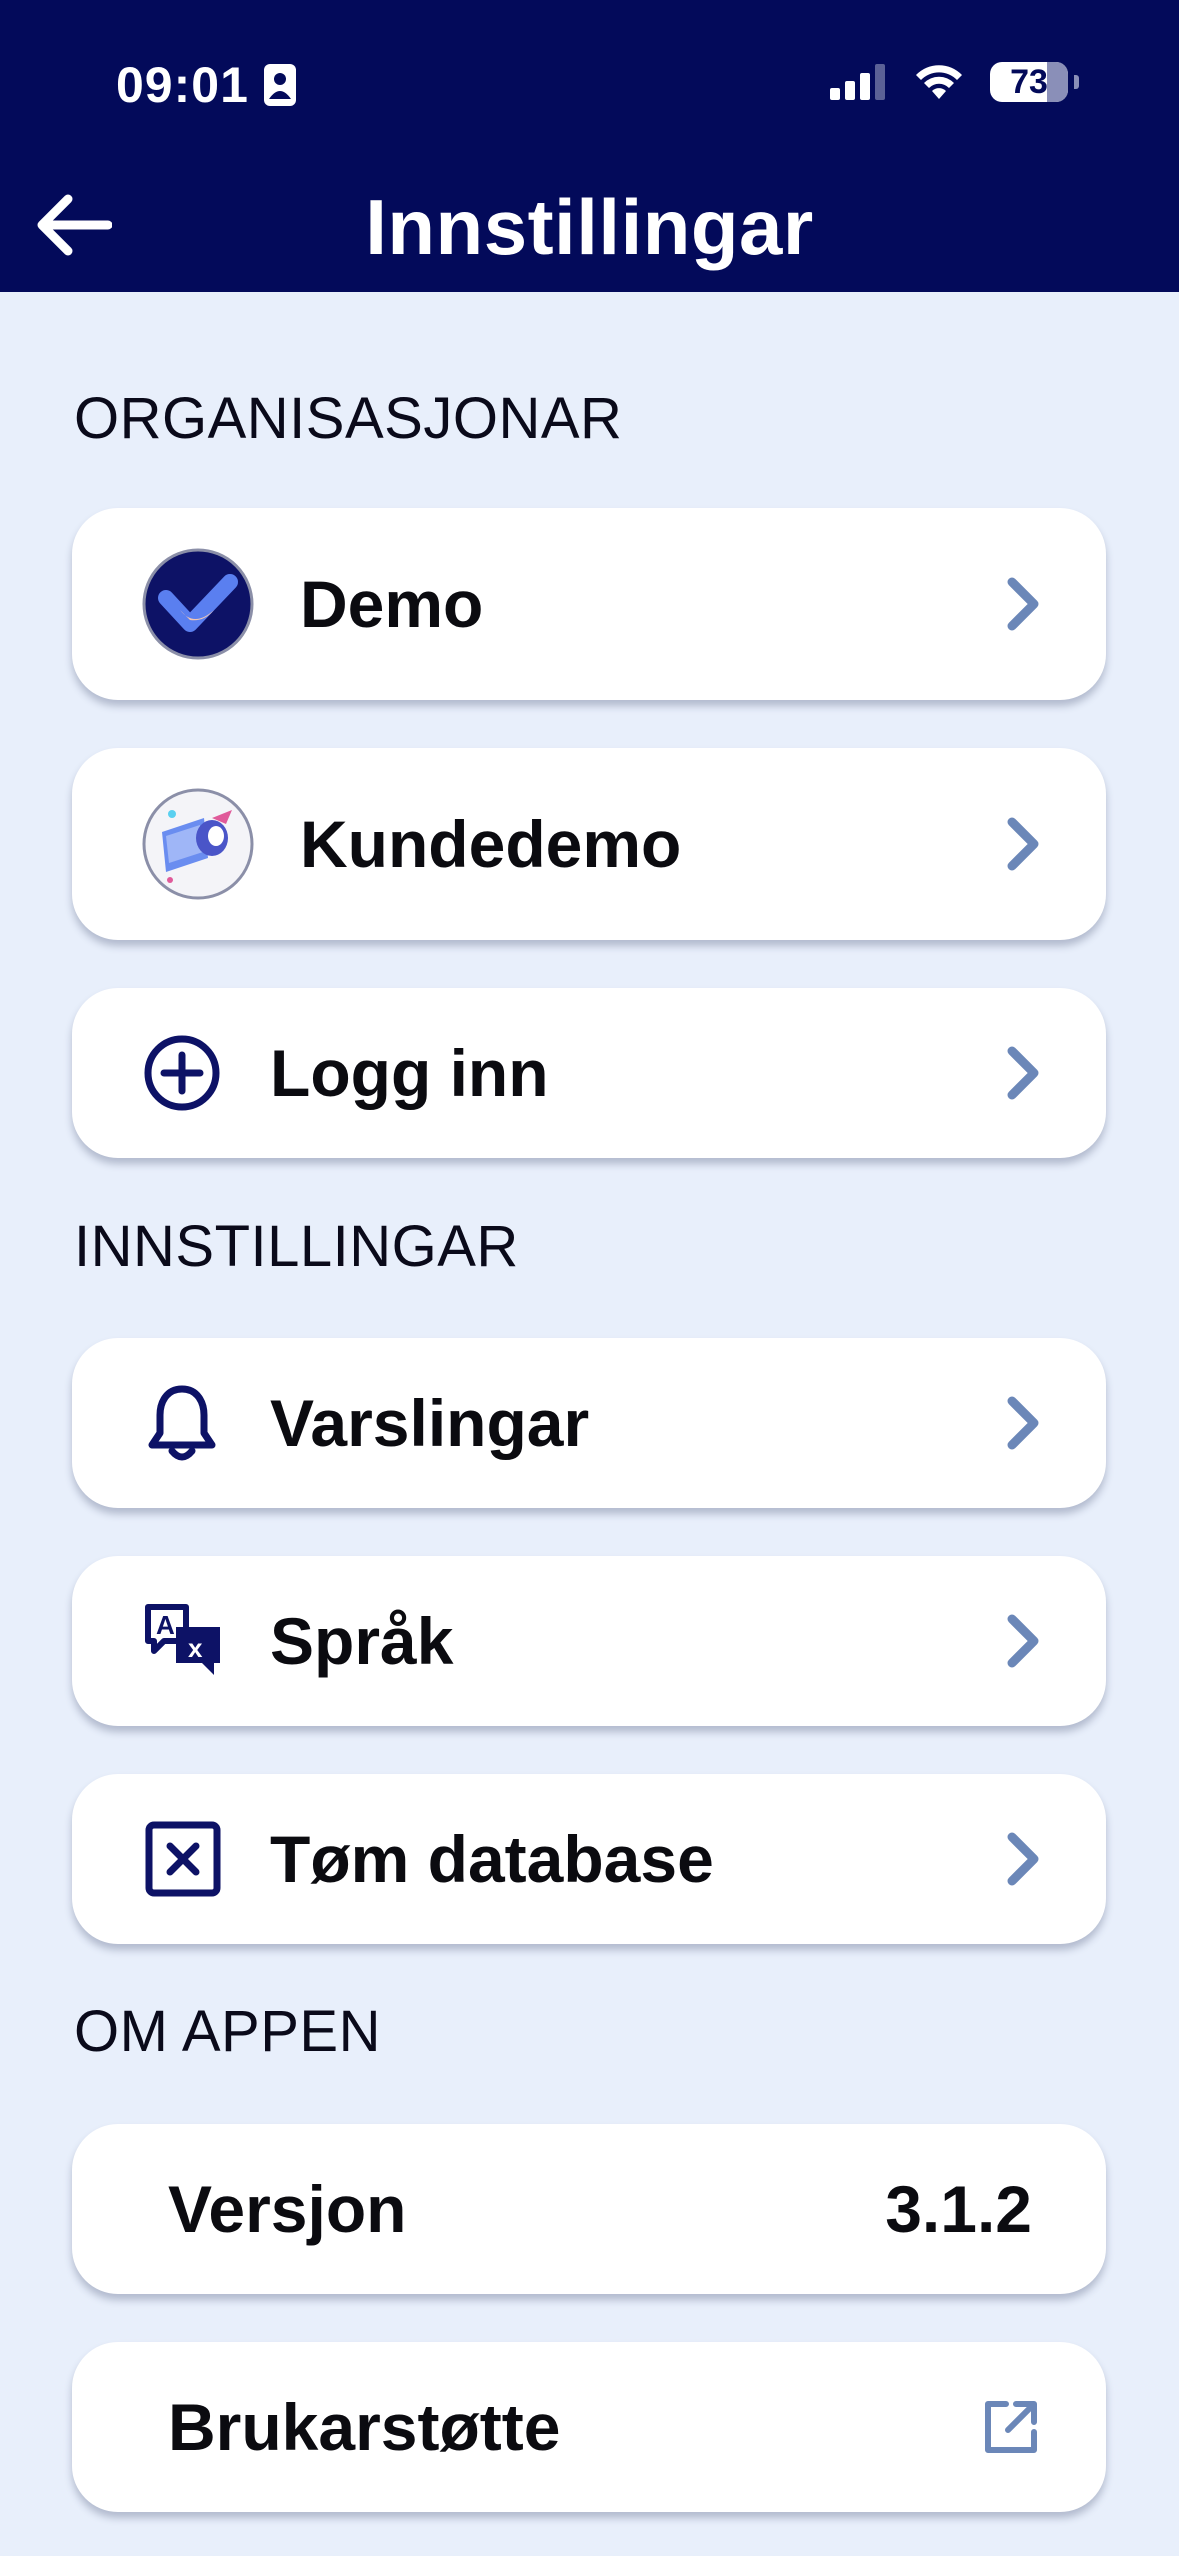  I want to click on org-item-kundedemo: Kundedemo, so click(589, 844).